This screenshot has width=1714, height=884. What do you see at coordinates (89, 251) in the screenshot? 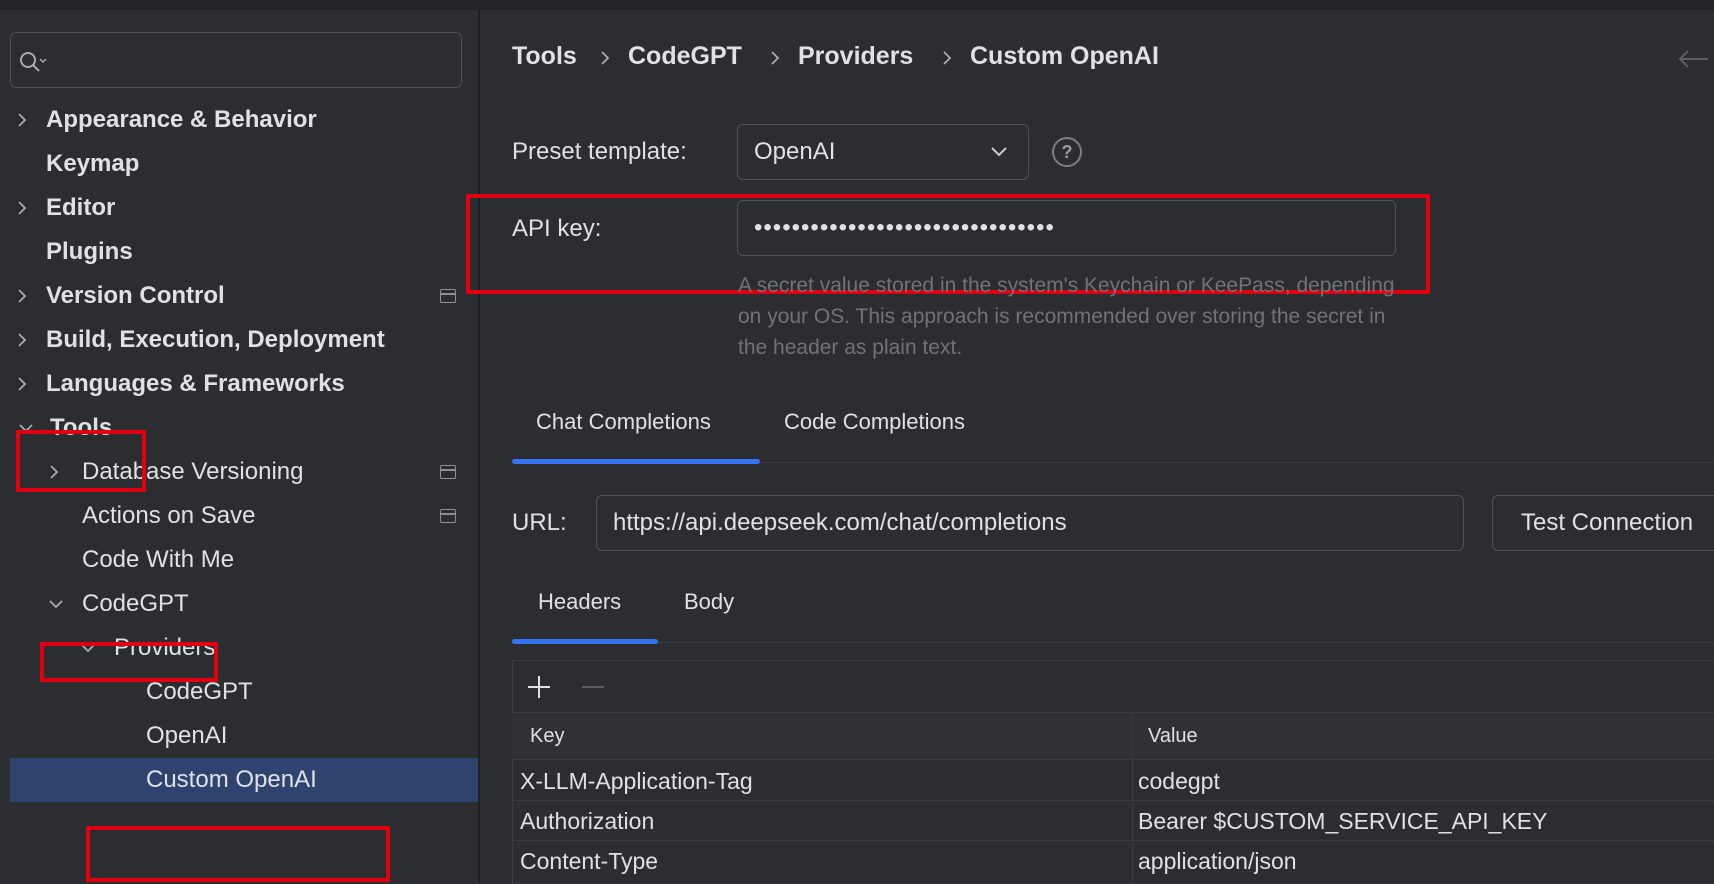
I see `sidebar-item-label: Plugins` at bounding box center [89, 251].